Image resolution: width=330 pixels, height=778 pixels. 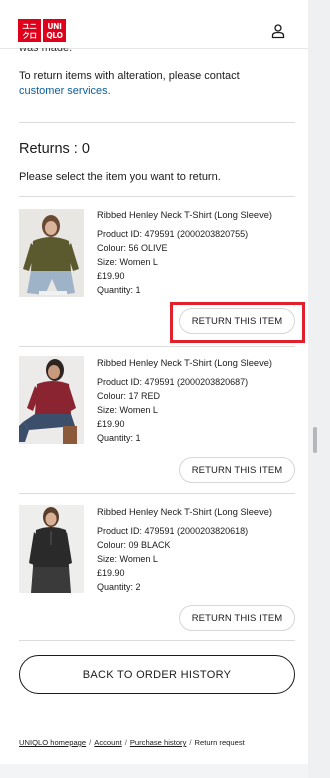 I want to click on footer-strip, so click(x=154, y=771).